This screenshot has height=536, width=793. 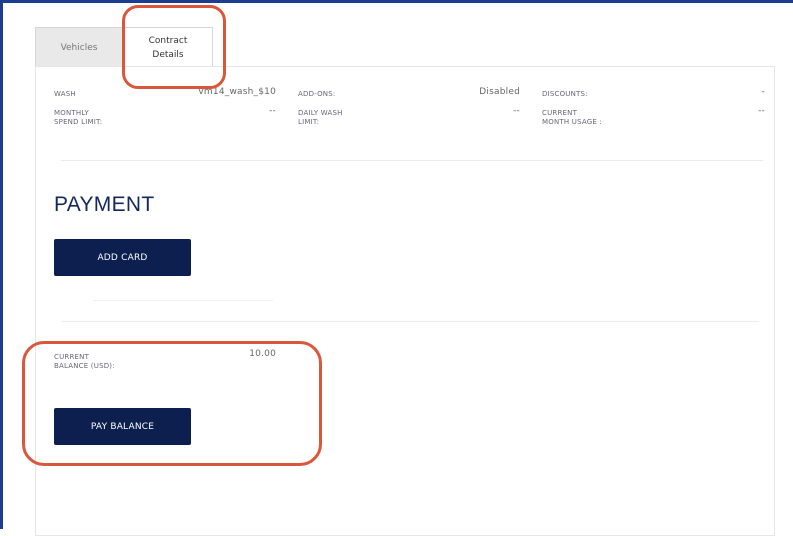 I want to click on discounts-value: -, so click(x=763, y=92).